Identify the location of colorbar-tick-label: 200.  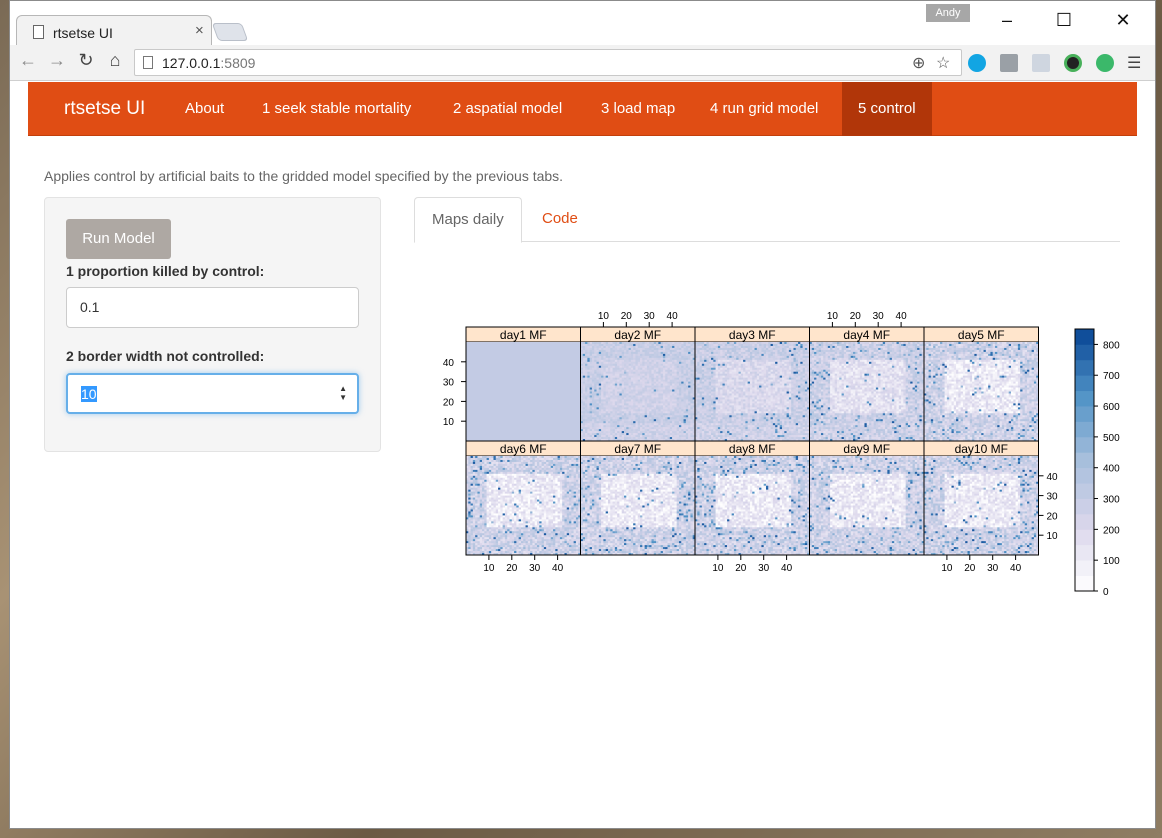
(1111, 530).